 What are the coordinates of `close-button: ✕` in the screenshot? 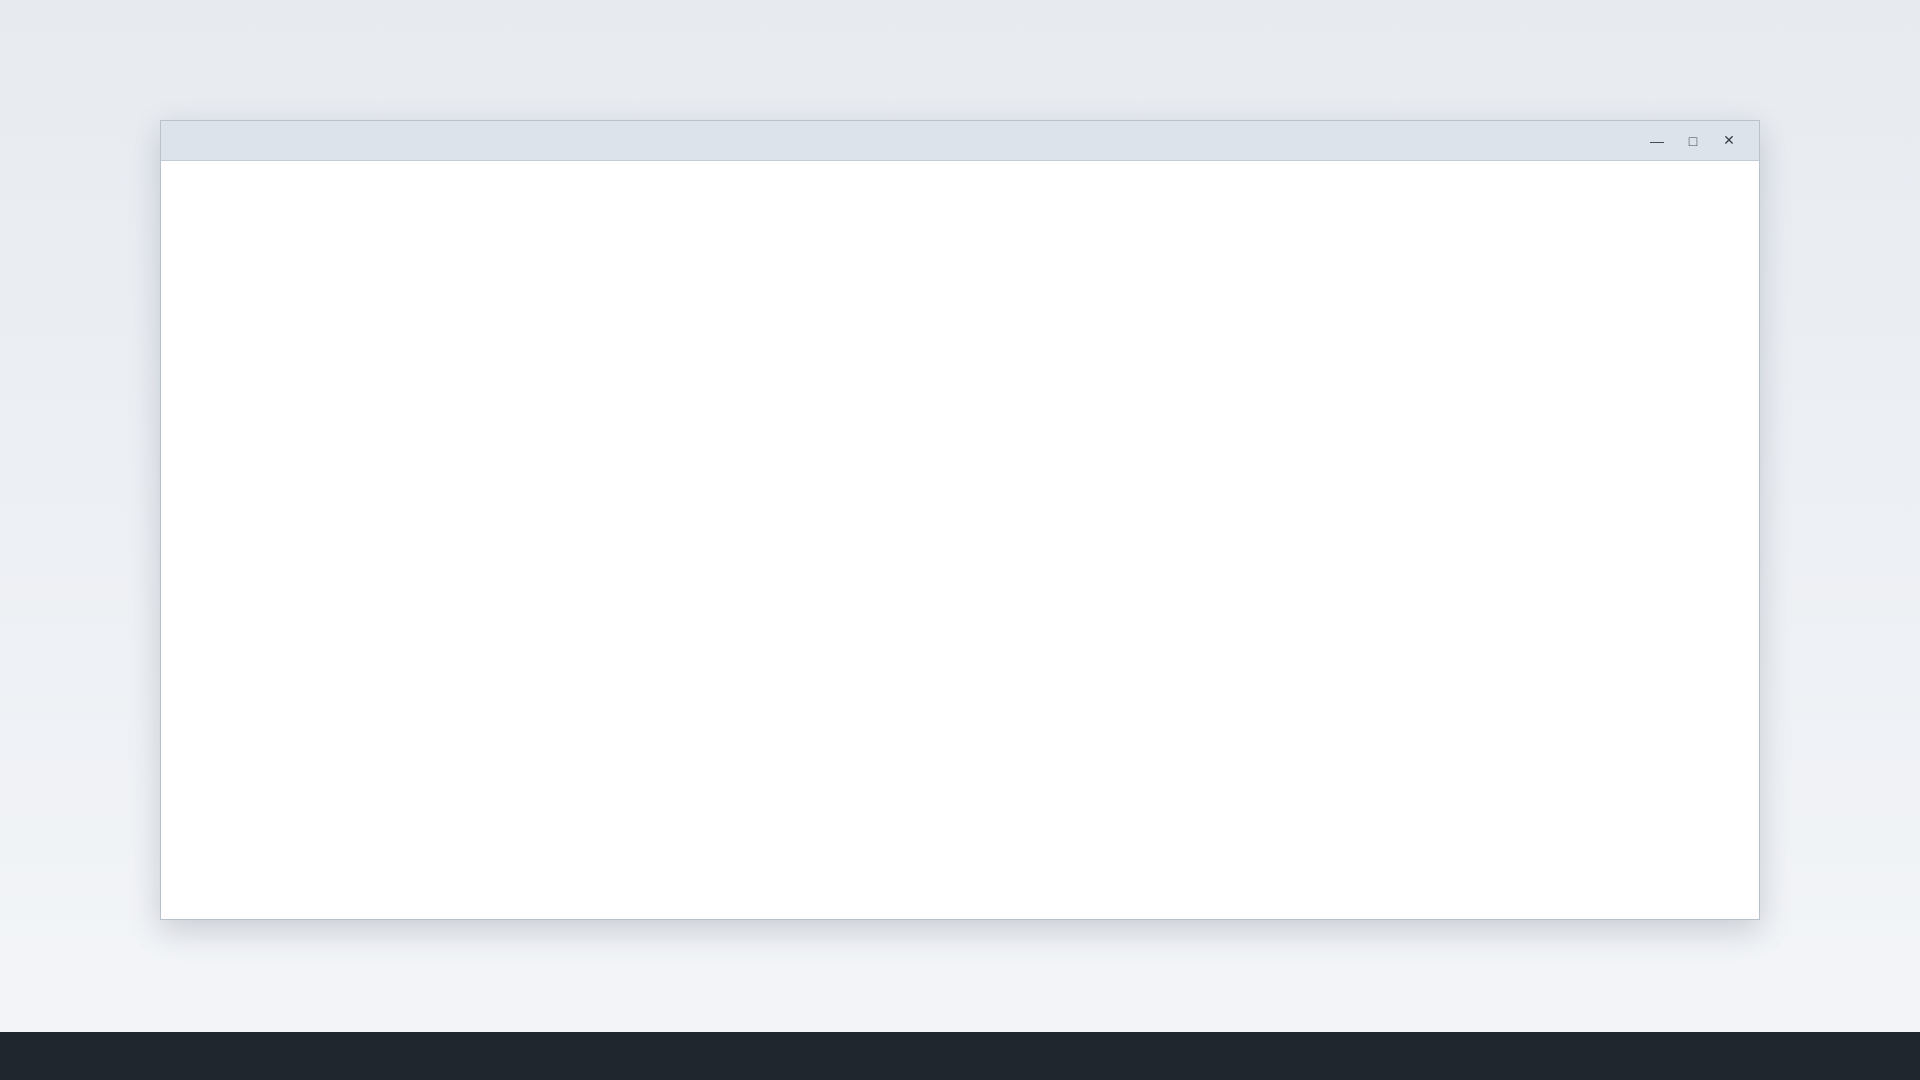 It's located at (1729, 141).